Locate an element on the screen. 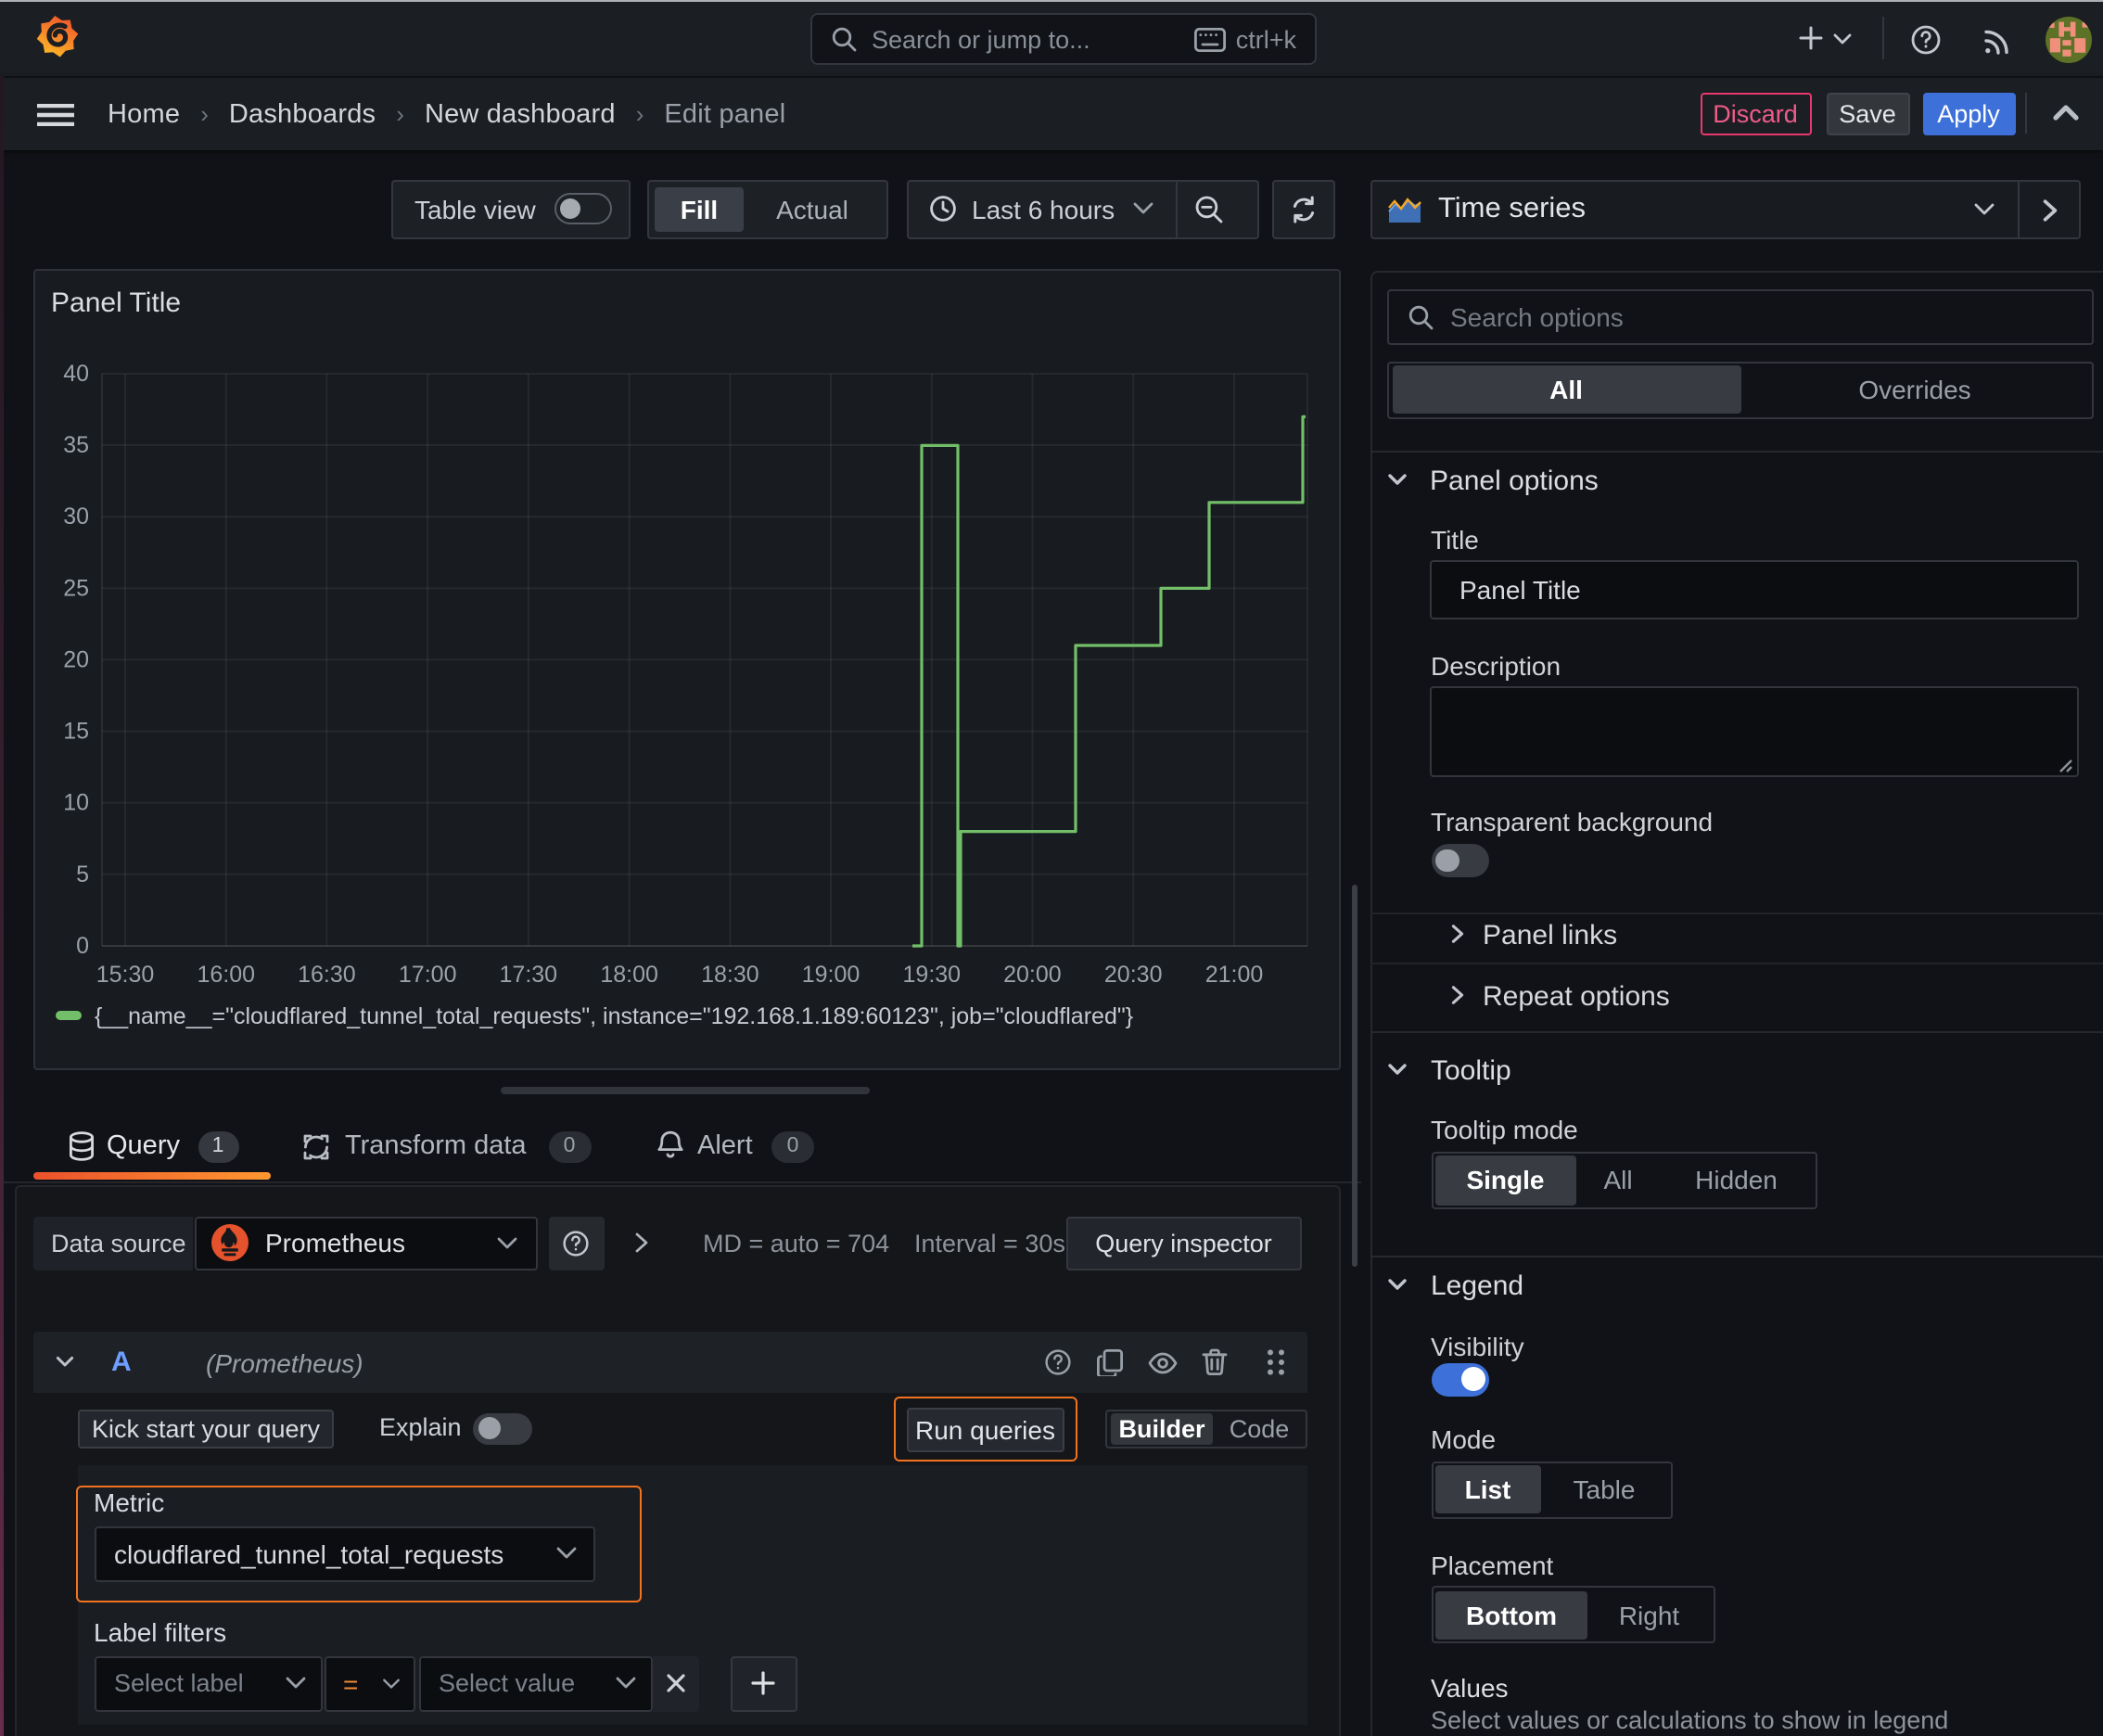 The height and width of the screenshot is (1736, 2103). svg-text: 30 is located at coordinates (76, 516).